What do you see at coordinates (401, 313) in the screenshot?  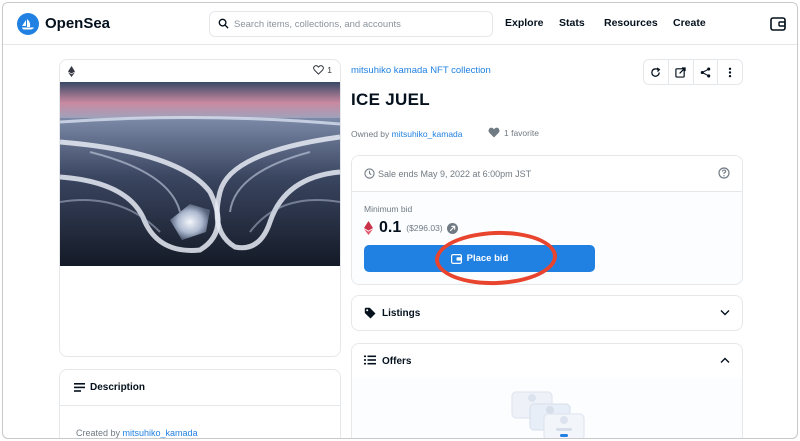 I see `listings-title: Listings` at bounding box center [401, 313].